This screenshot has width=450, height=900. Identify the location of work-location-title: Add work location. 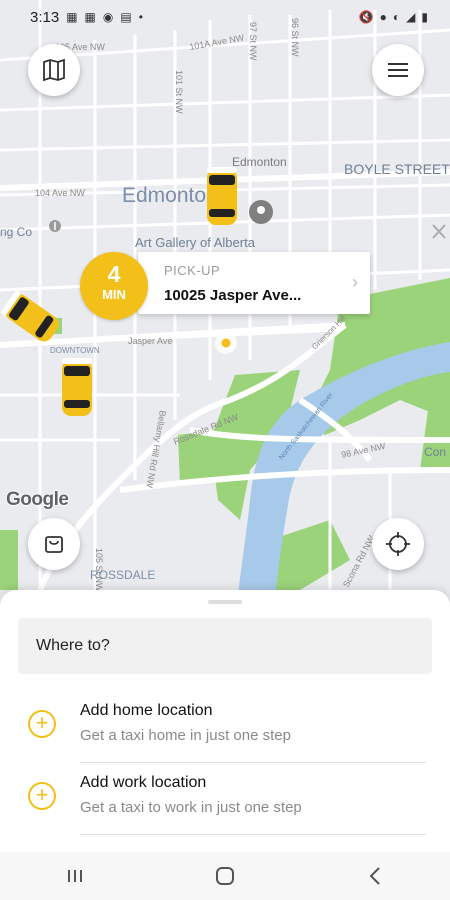
(143, 782).